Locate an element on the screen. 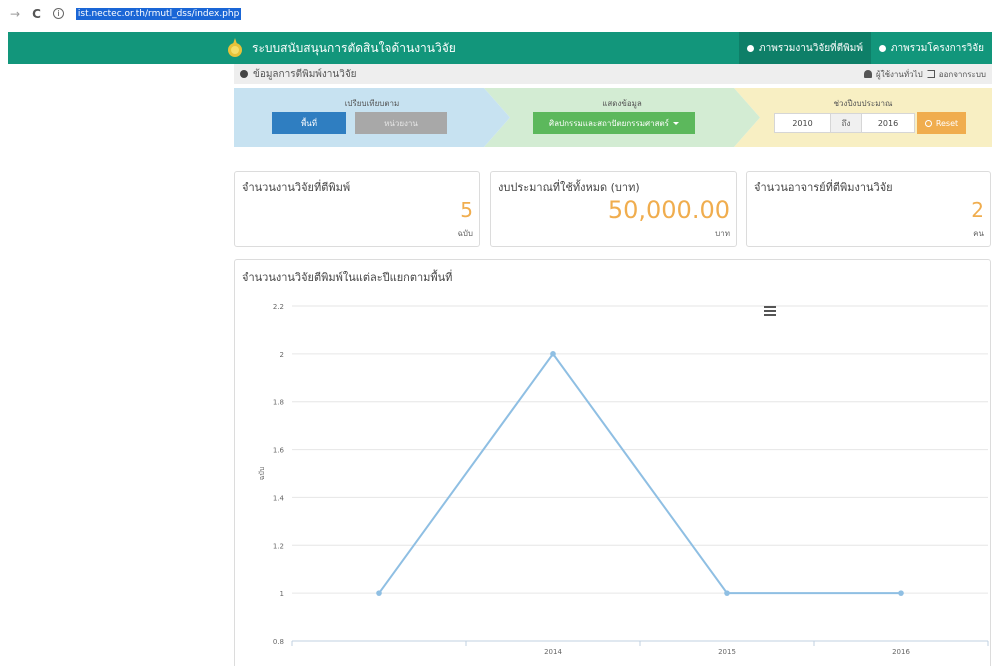 This screenshot has height=666, width=992. y-tick-label: 1 is located at coordinates (282, 594).